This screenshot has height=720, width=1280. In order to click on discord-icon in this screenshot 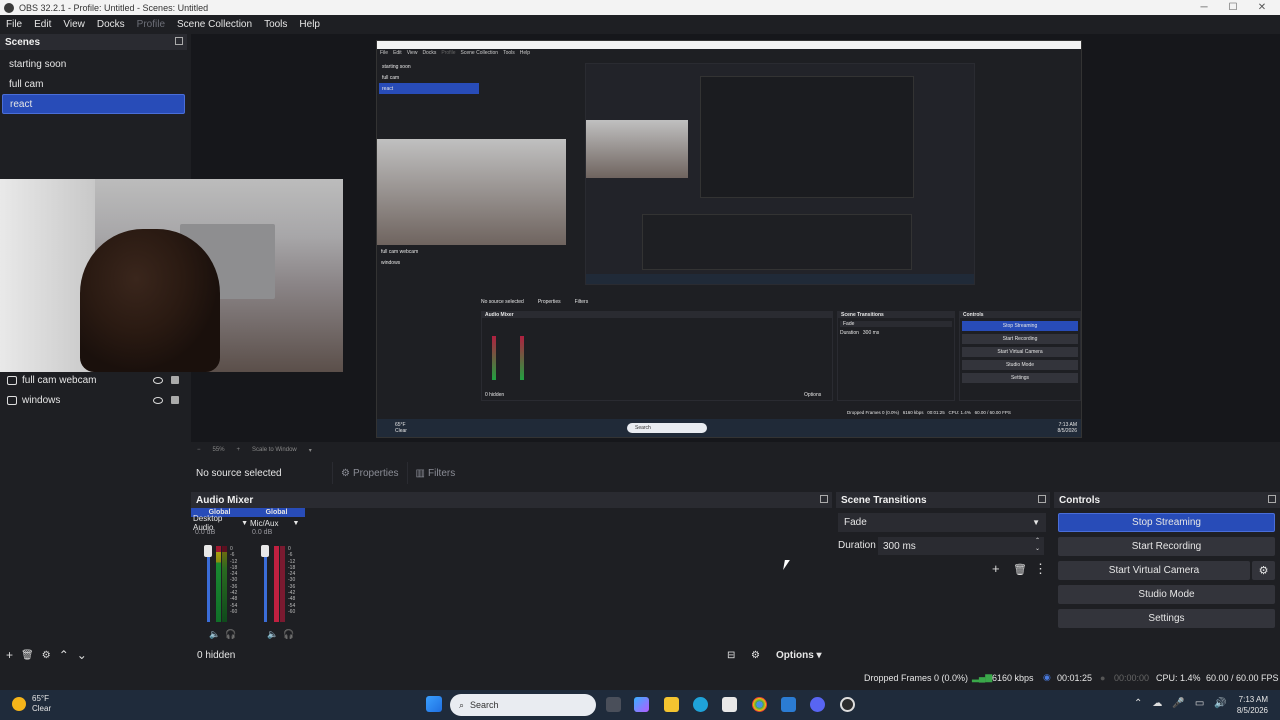, I will do `click(817, 704)`.